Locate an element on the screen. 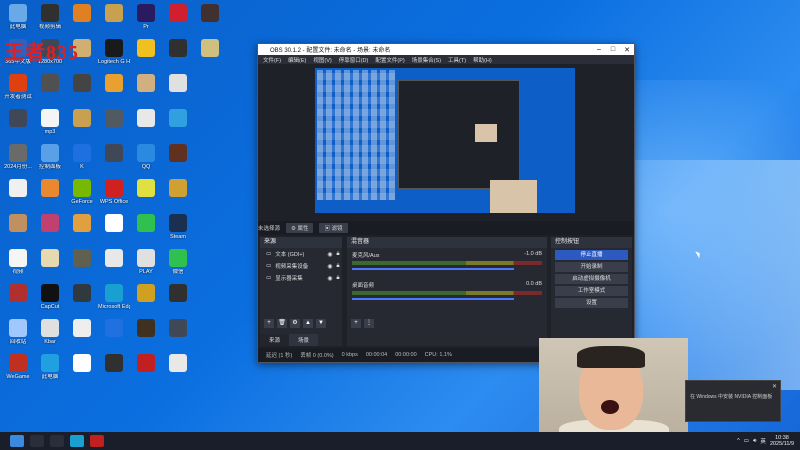  menu-file: 文件(F) is located at coordinates (272, 60).